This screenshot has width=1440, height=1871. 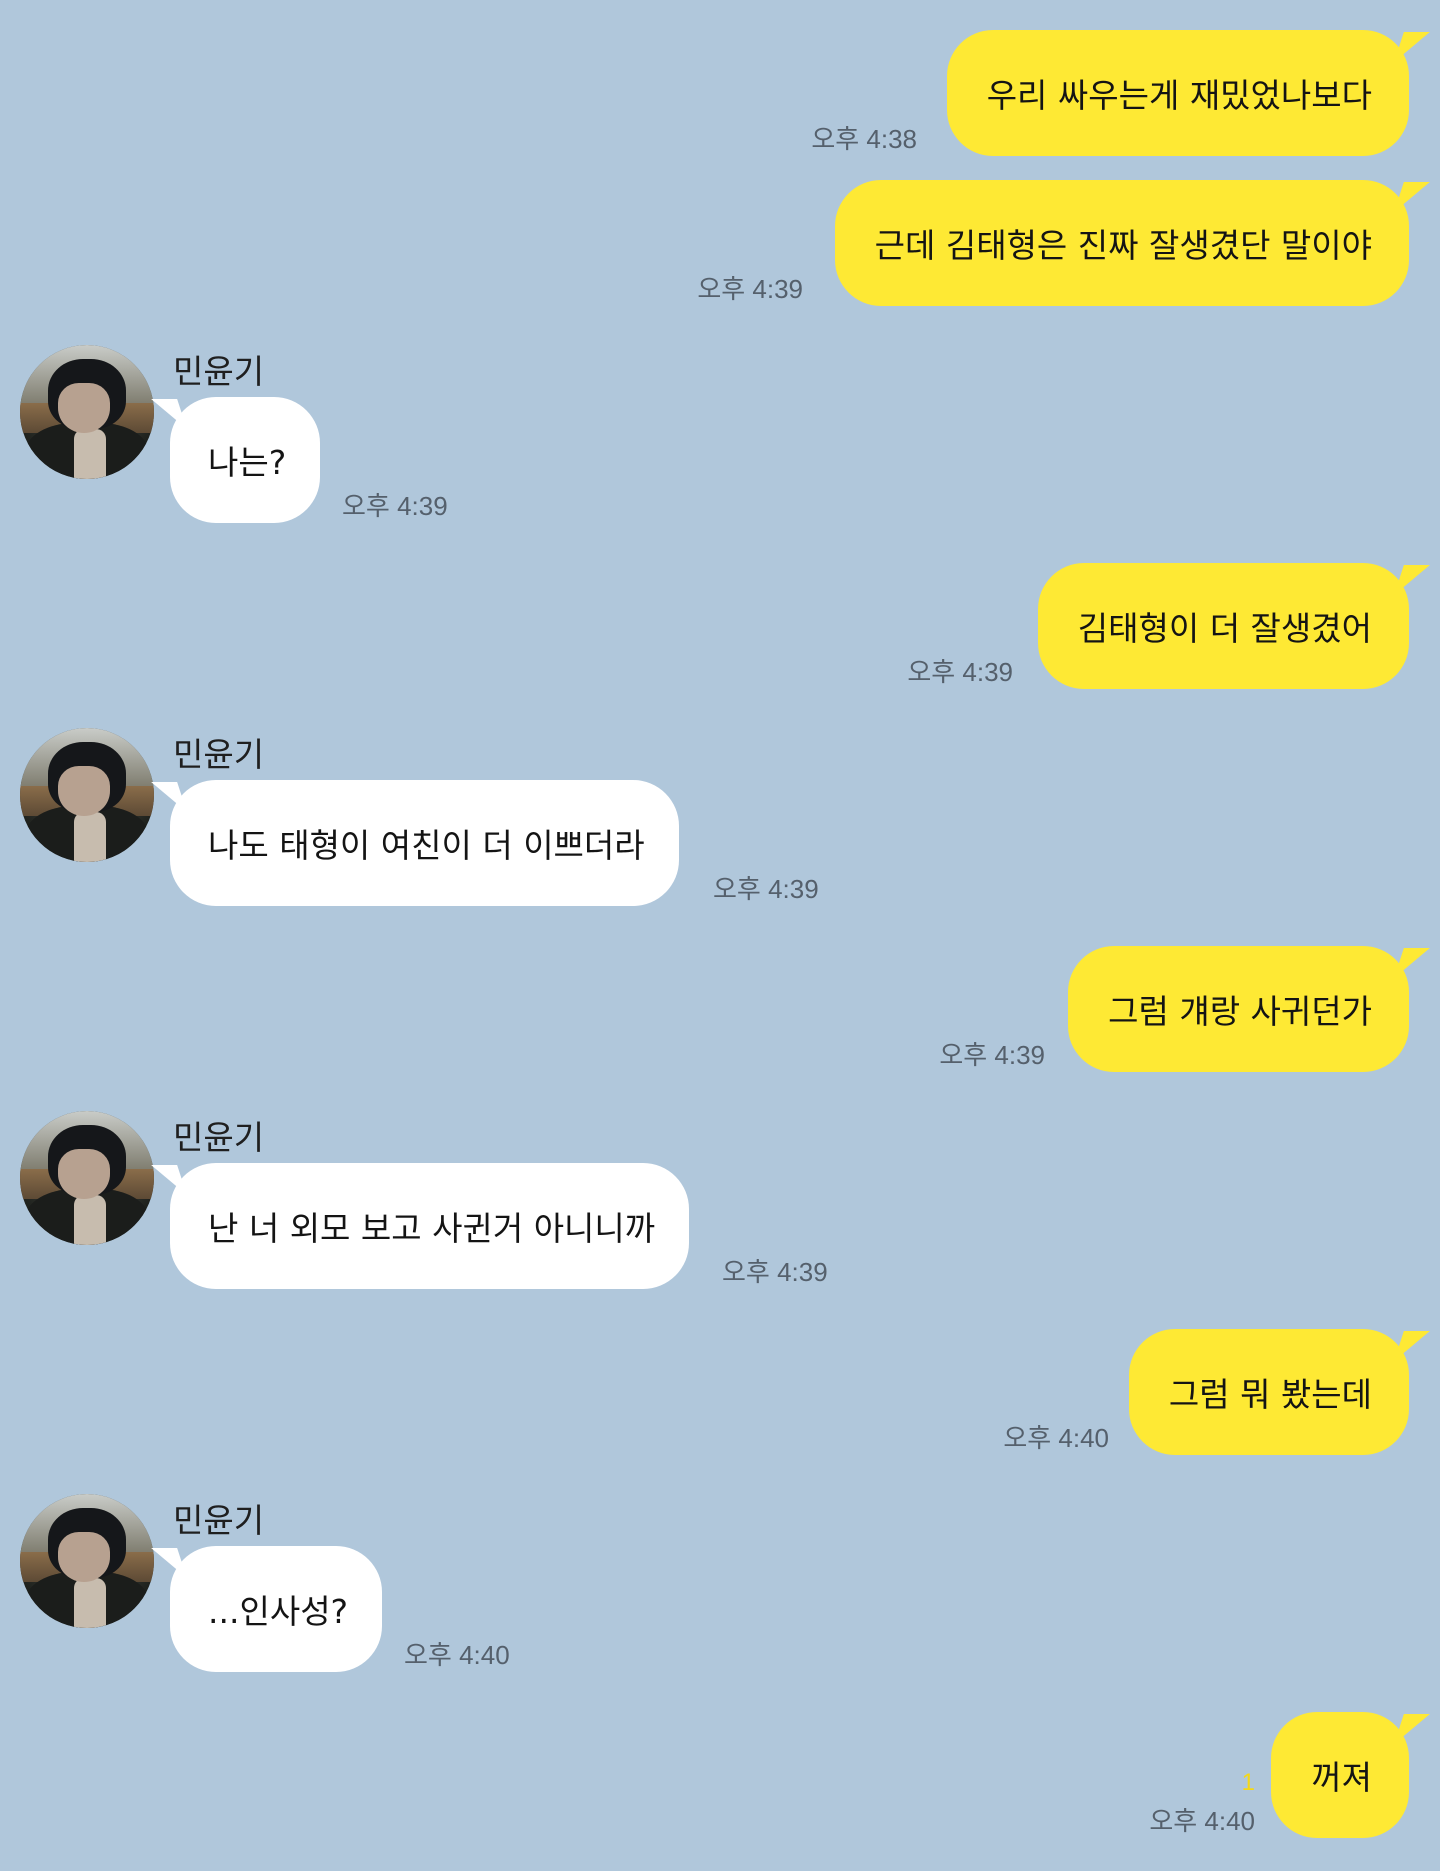 What do you see at coordinates (245, 460) in the screenshot?
I see `message-bubble: 나는?` at bounding box center [245, 460].